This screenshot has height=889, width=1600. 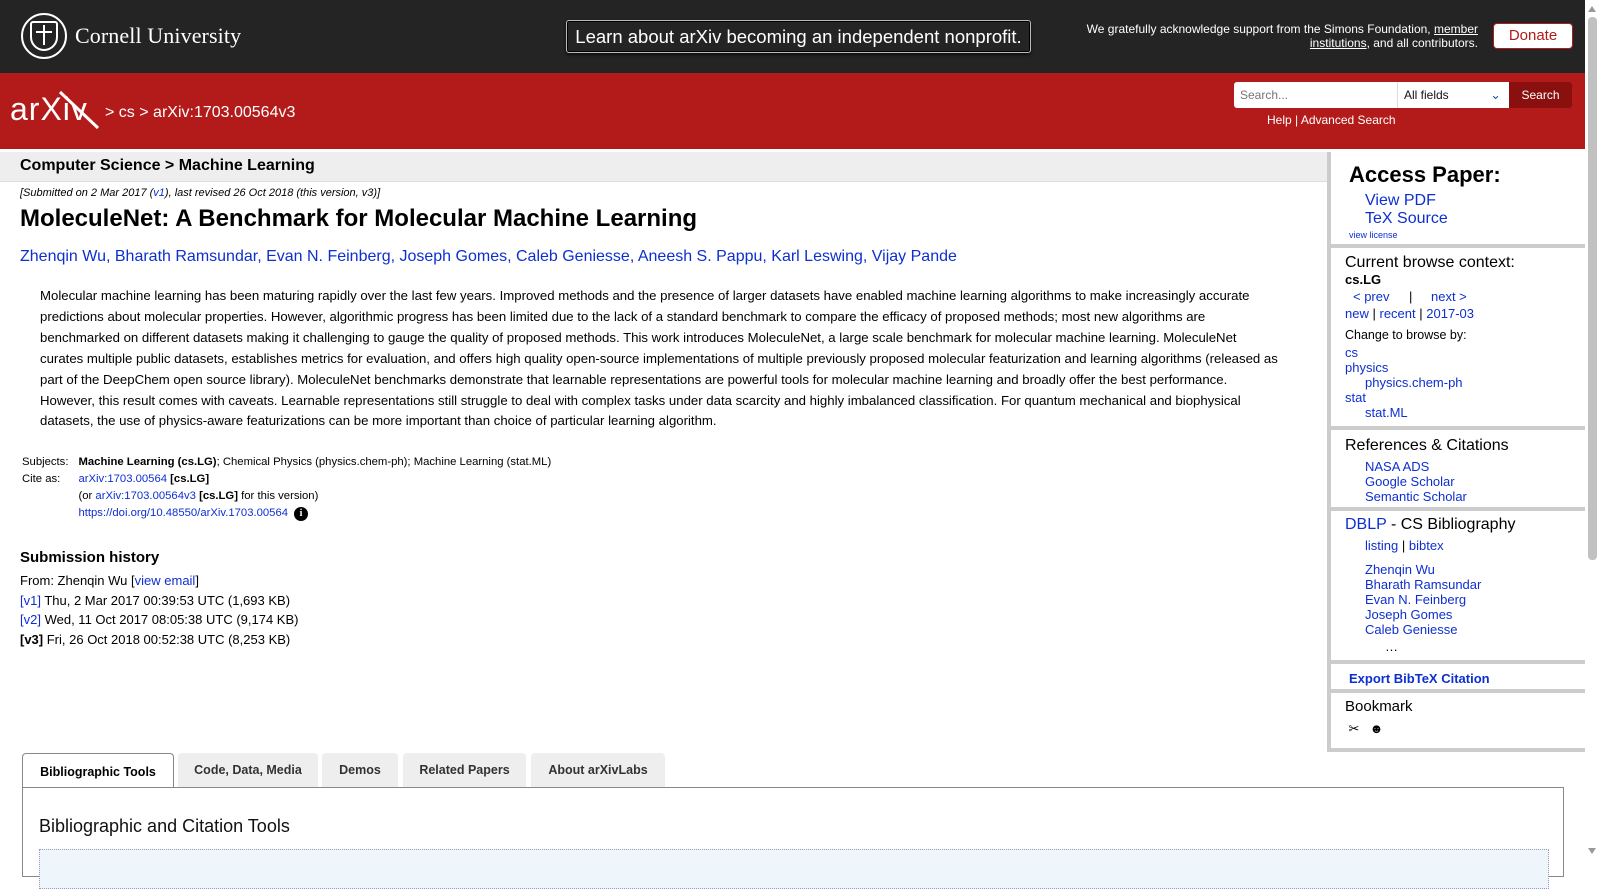 I want to click on dblp-link: DBLP, so click(x=1366, y=524).